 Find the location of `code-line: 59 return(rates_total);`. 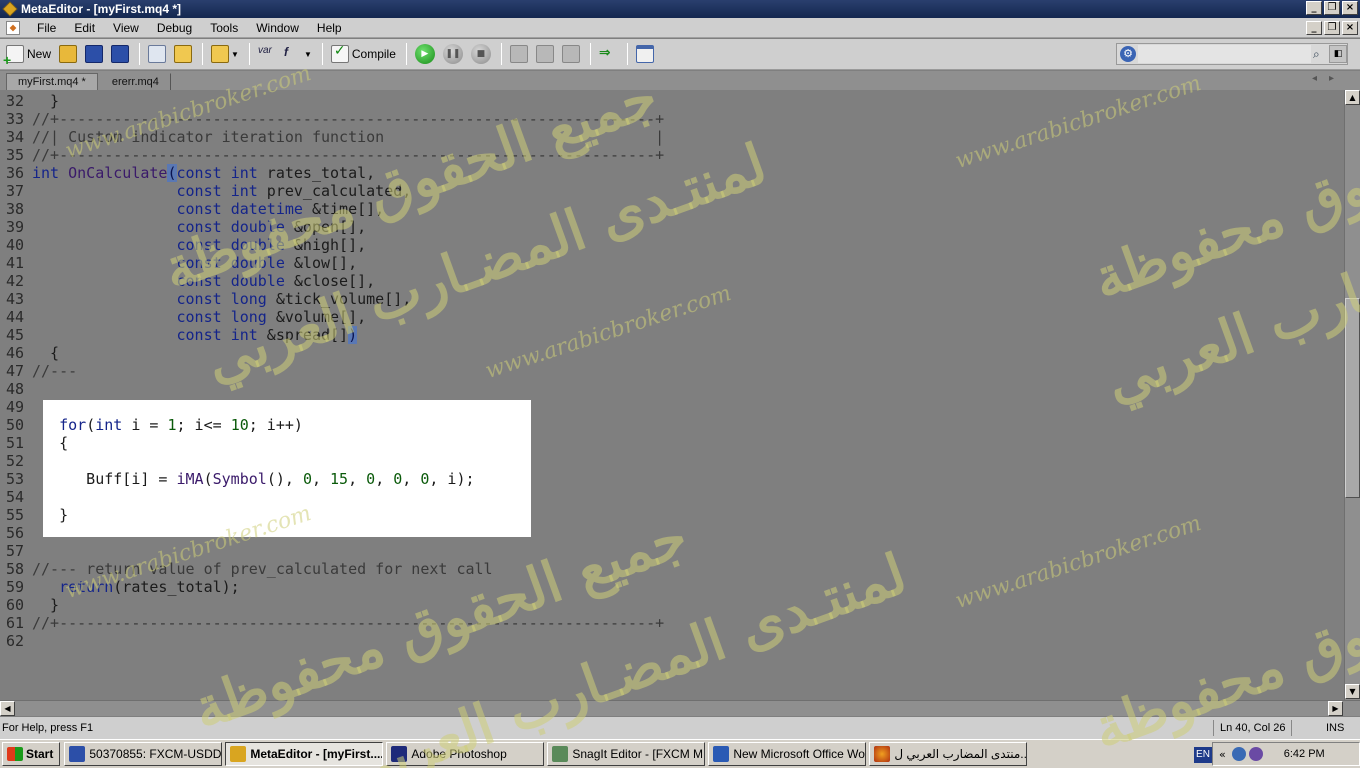

code-line: 59 return(rates_total); is located at coordinates (120, 587).